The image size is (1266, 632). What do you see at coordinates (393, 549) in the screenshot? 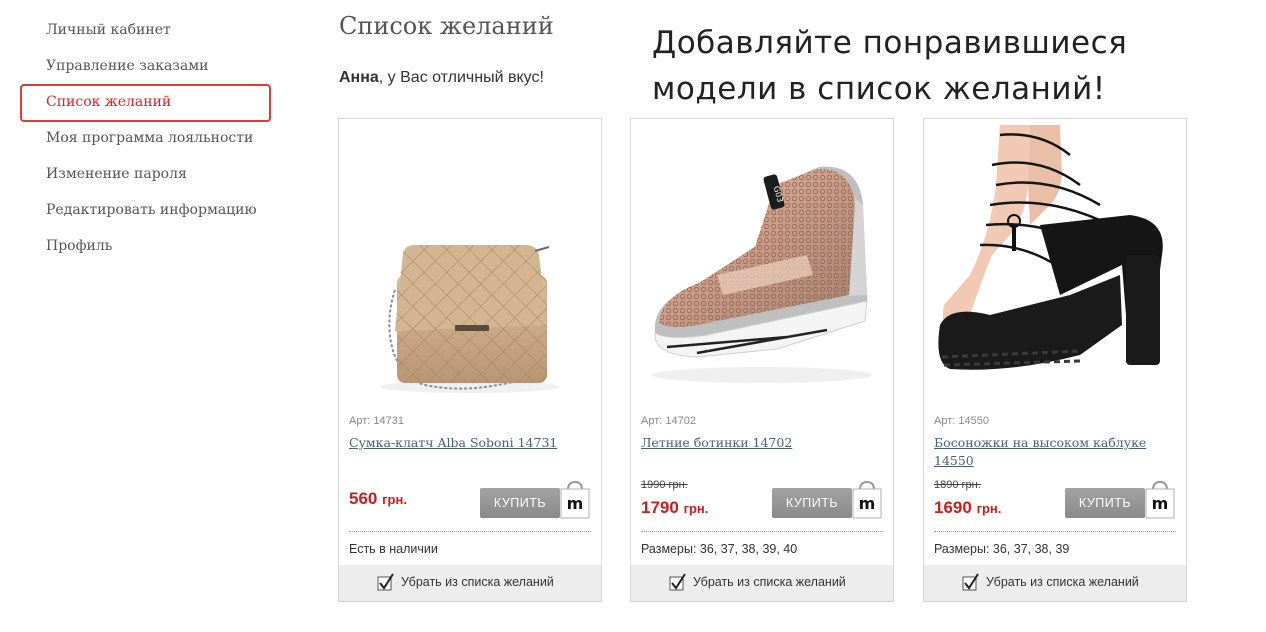
I see `availability-text: Есть в наличии` at bounding box center [393, 549].